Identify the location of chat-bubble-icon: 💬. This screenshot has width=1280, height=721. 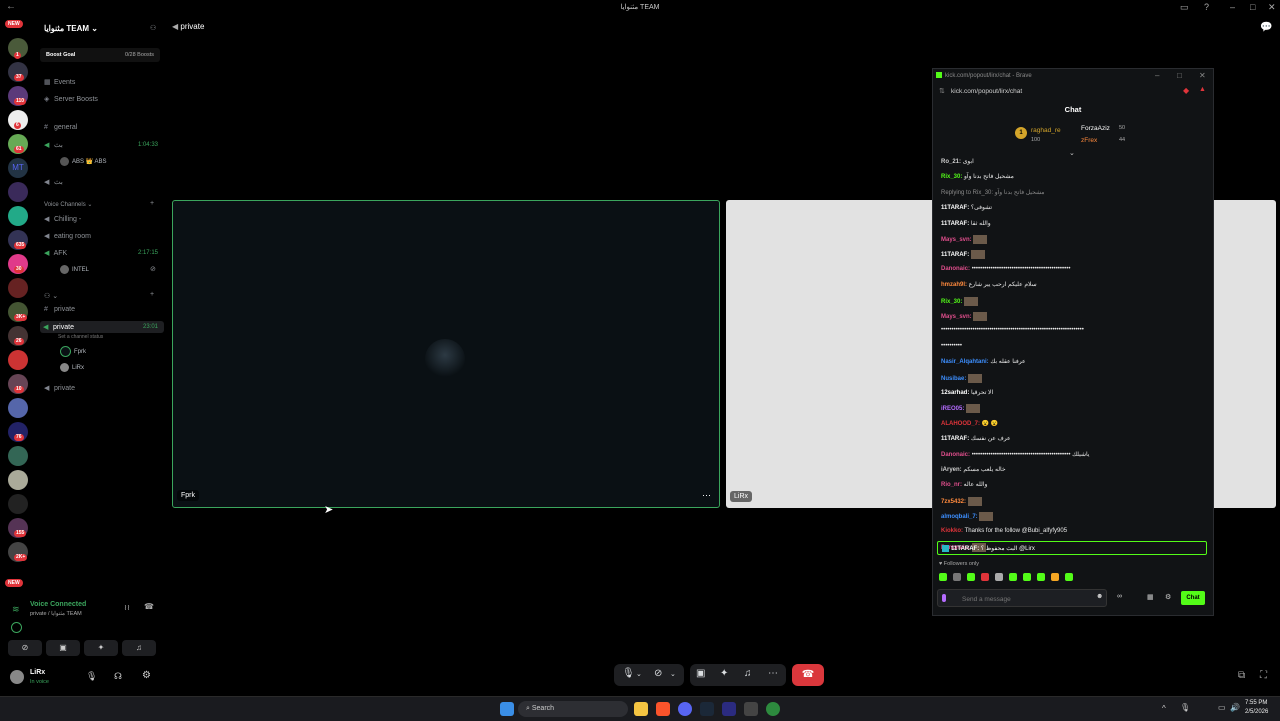
(1266, 27).